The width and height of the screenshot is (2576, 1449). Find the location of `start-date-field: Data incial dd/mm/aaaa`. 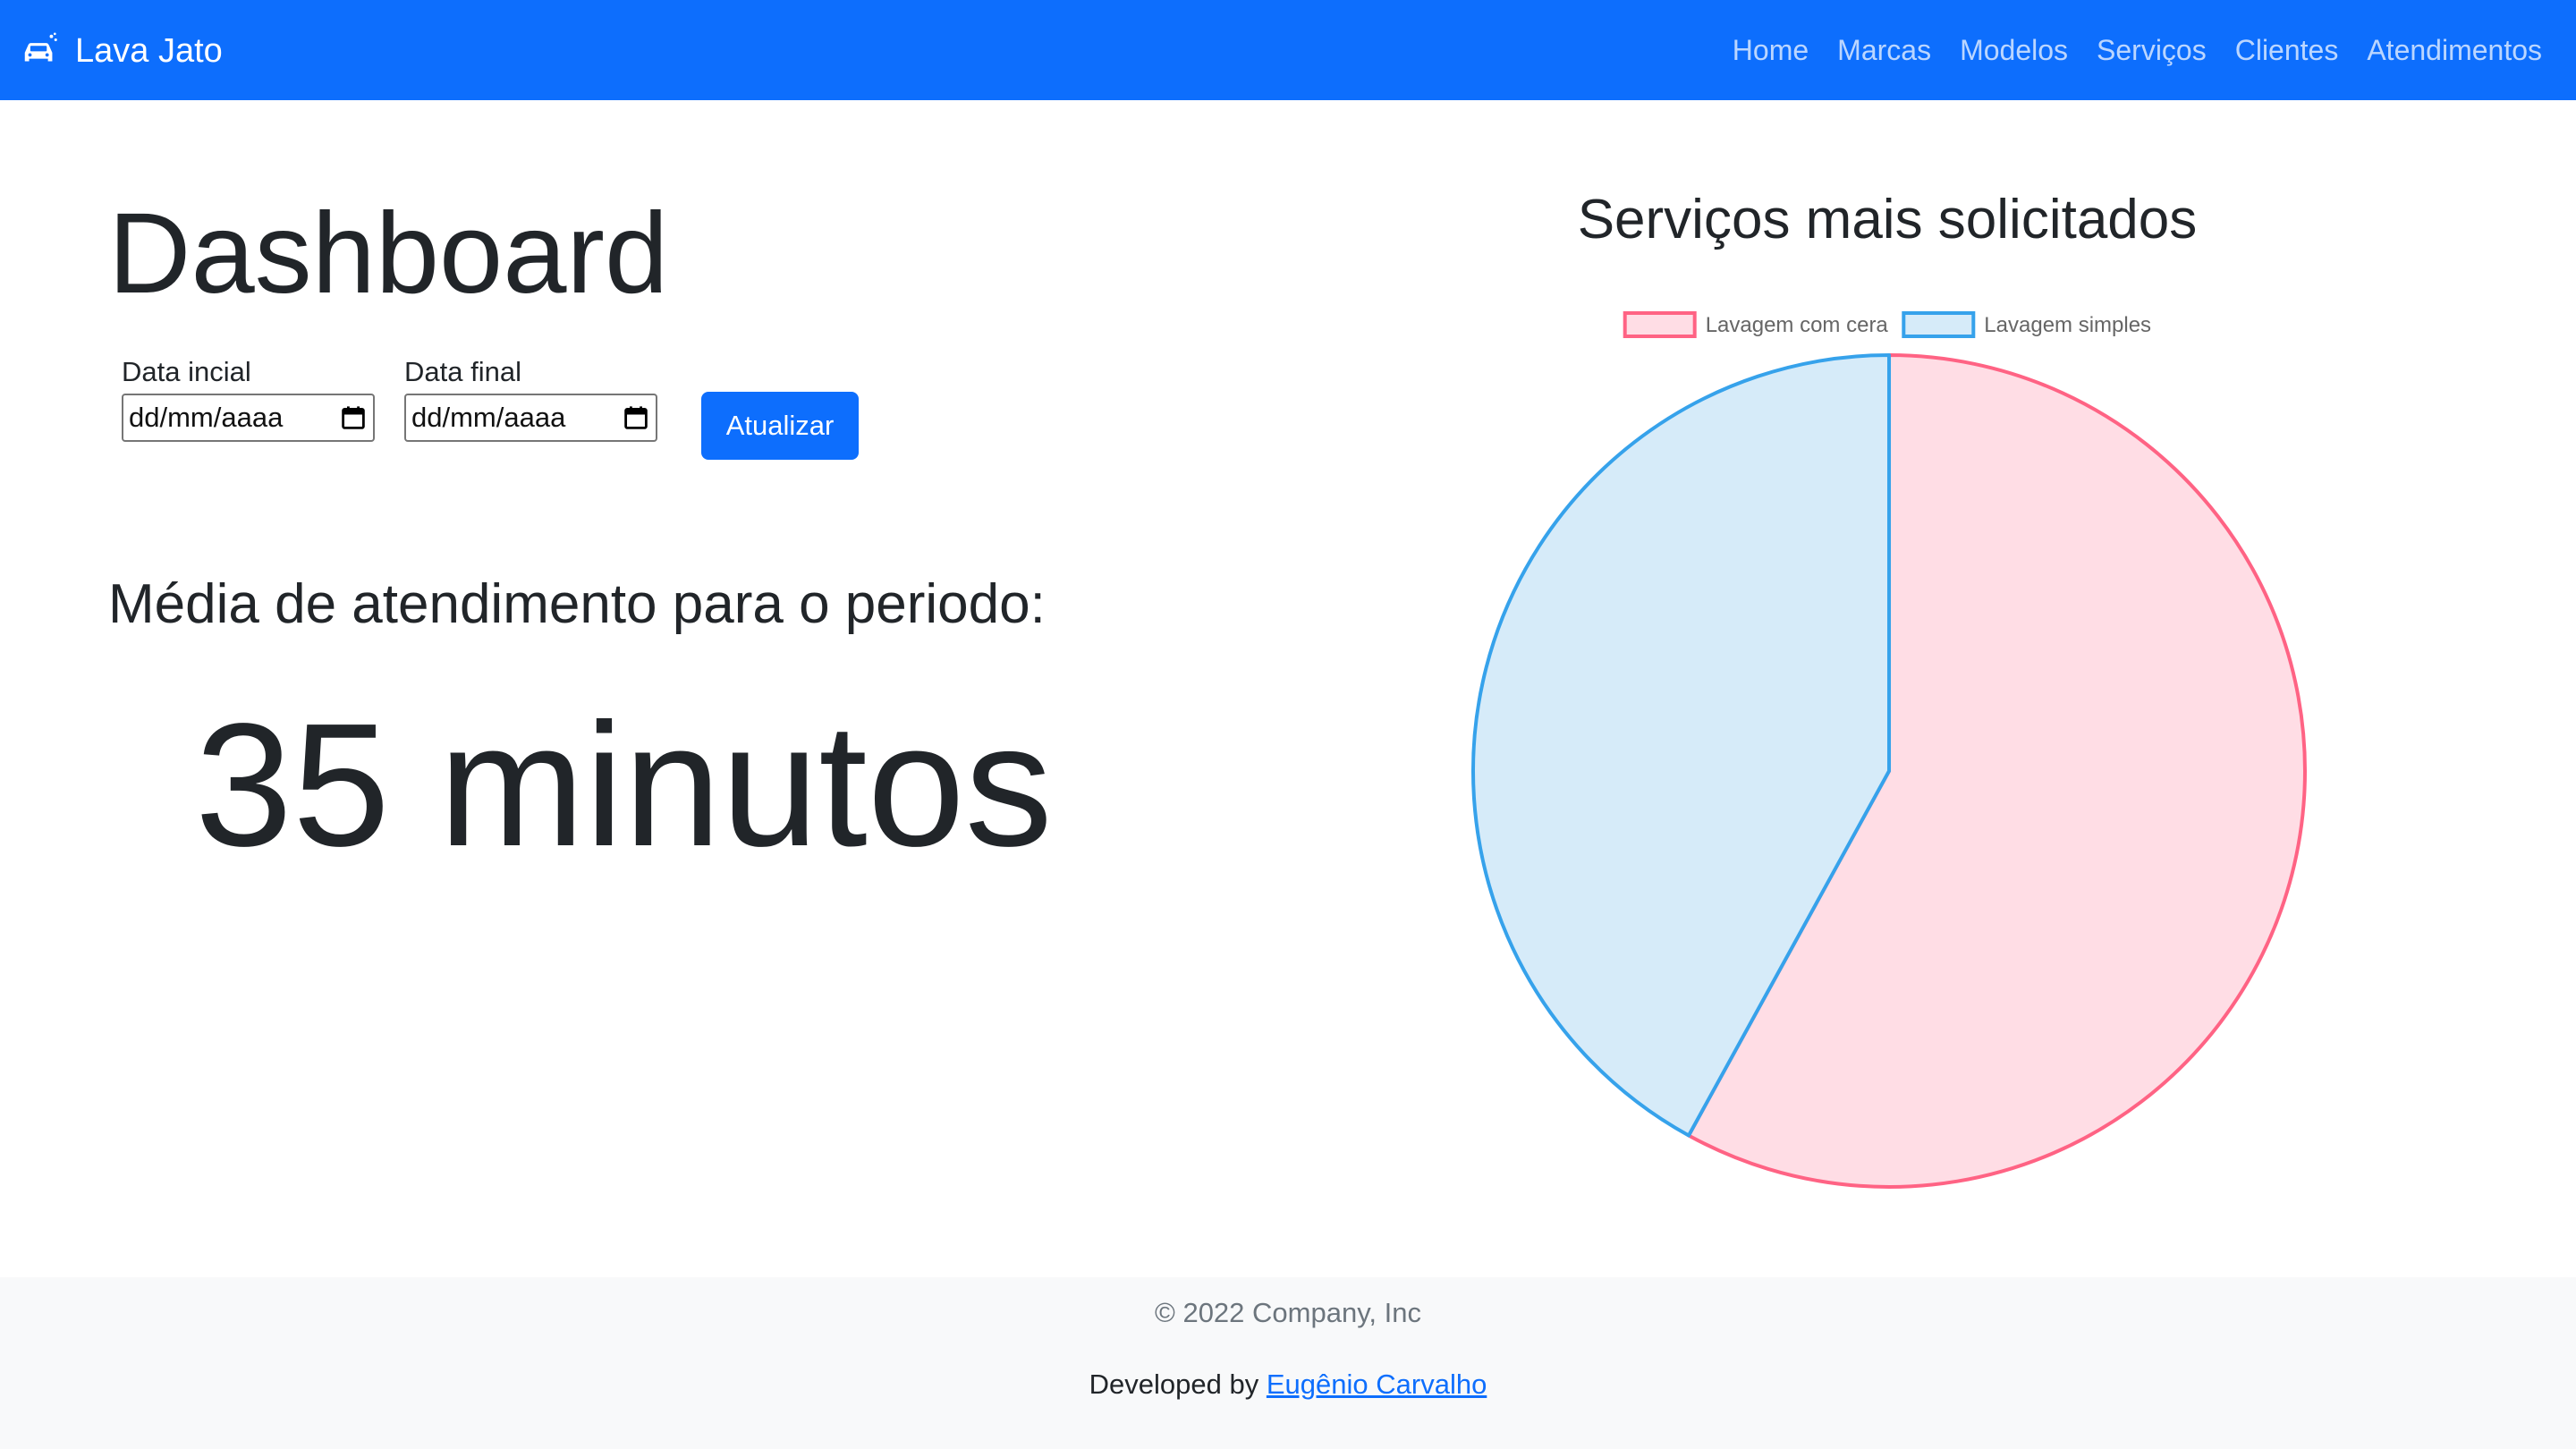

start-date-field: Data incial dd/mm/aaaa is located at coordinates (248, 399).